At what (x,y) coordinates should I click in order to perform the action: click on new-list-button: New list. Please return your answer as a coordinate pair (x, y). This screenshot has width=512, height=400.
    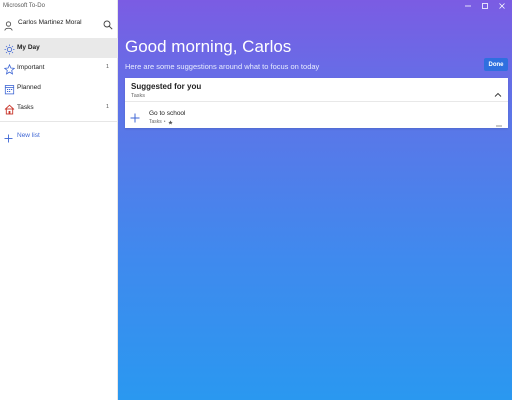
    Looking at the image, I should click on (59, 135).